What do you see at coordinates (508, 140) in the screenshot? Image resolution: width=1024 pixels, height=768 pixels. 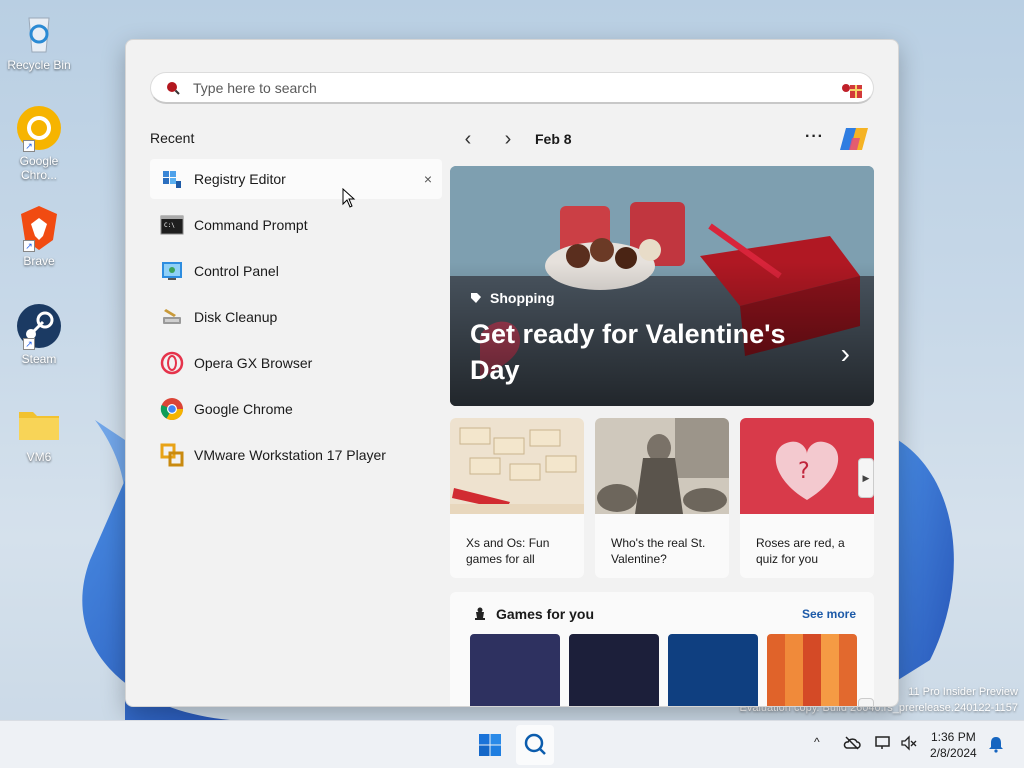 I see `next-arrow-icon: ›` at bounding box center [508, 140].